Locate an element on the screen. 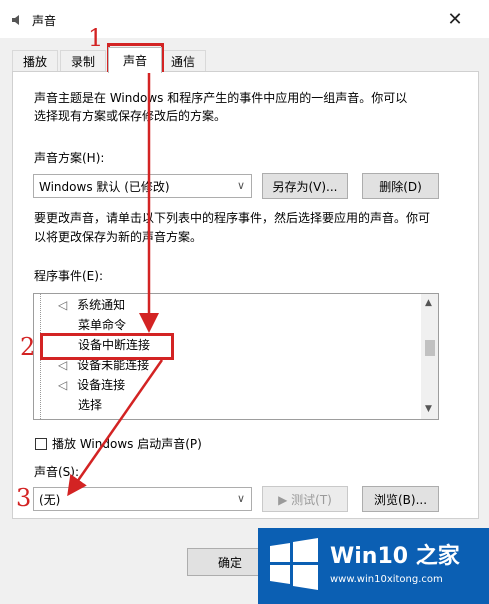 This screenshot has height=604, width=489. windows-logo-icon is located at coordinates (294, 564).